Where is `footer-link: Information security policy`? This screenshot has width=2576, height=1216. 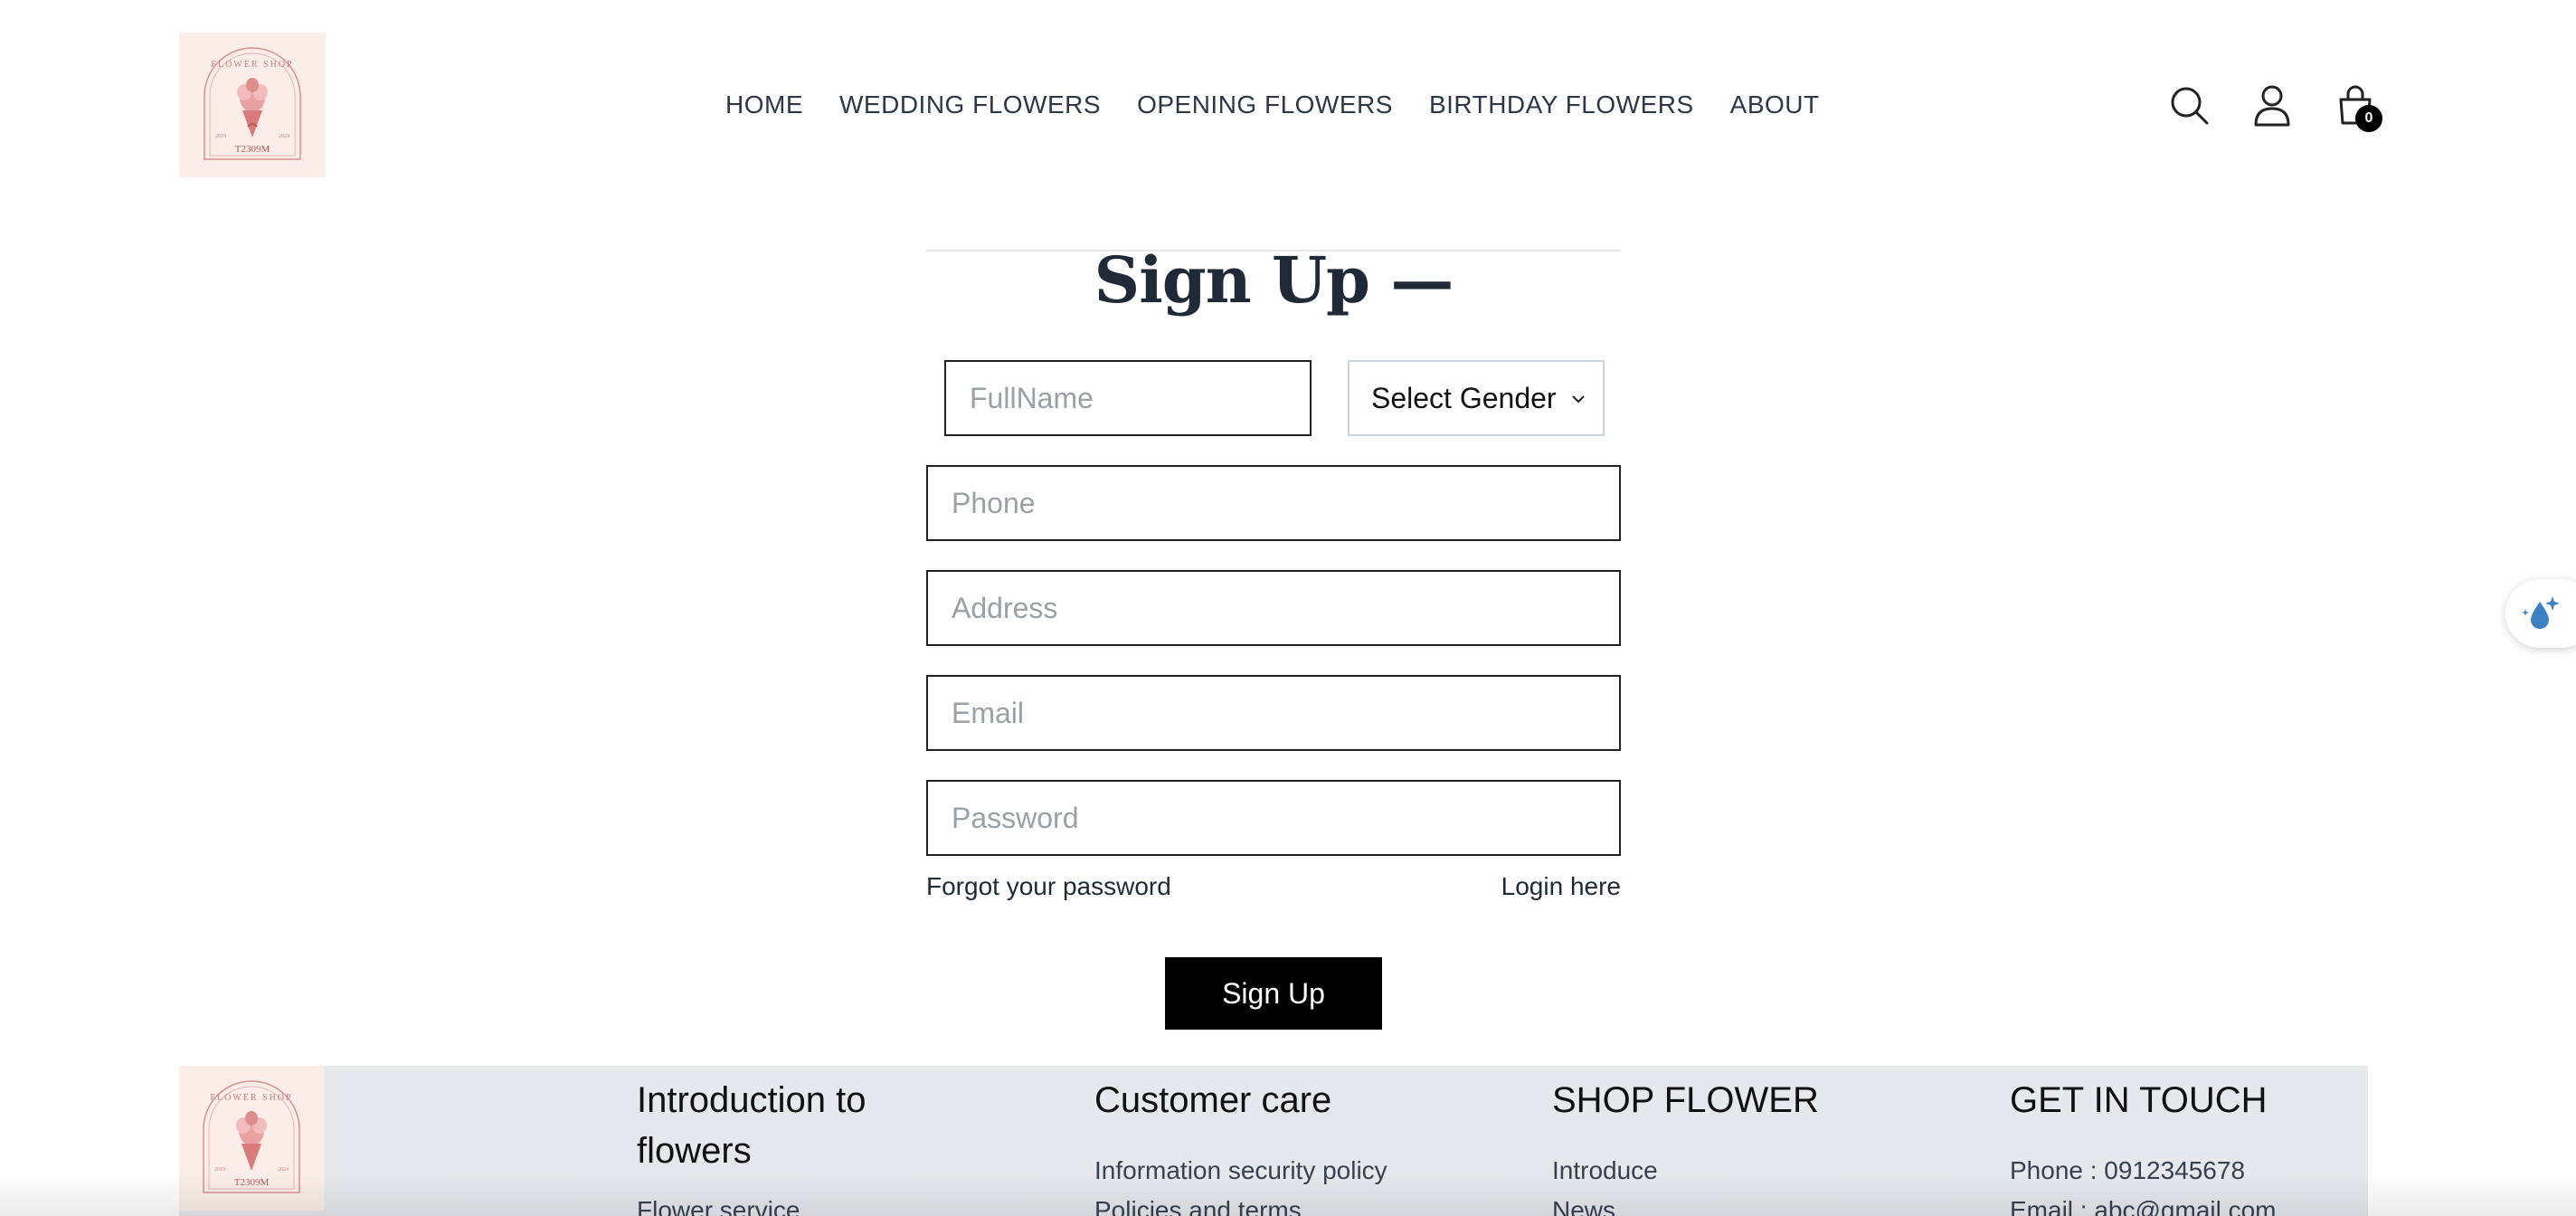
footer-link: Information security policy is located at coordinates (1284, 1171).